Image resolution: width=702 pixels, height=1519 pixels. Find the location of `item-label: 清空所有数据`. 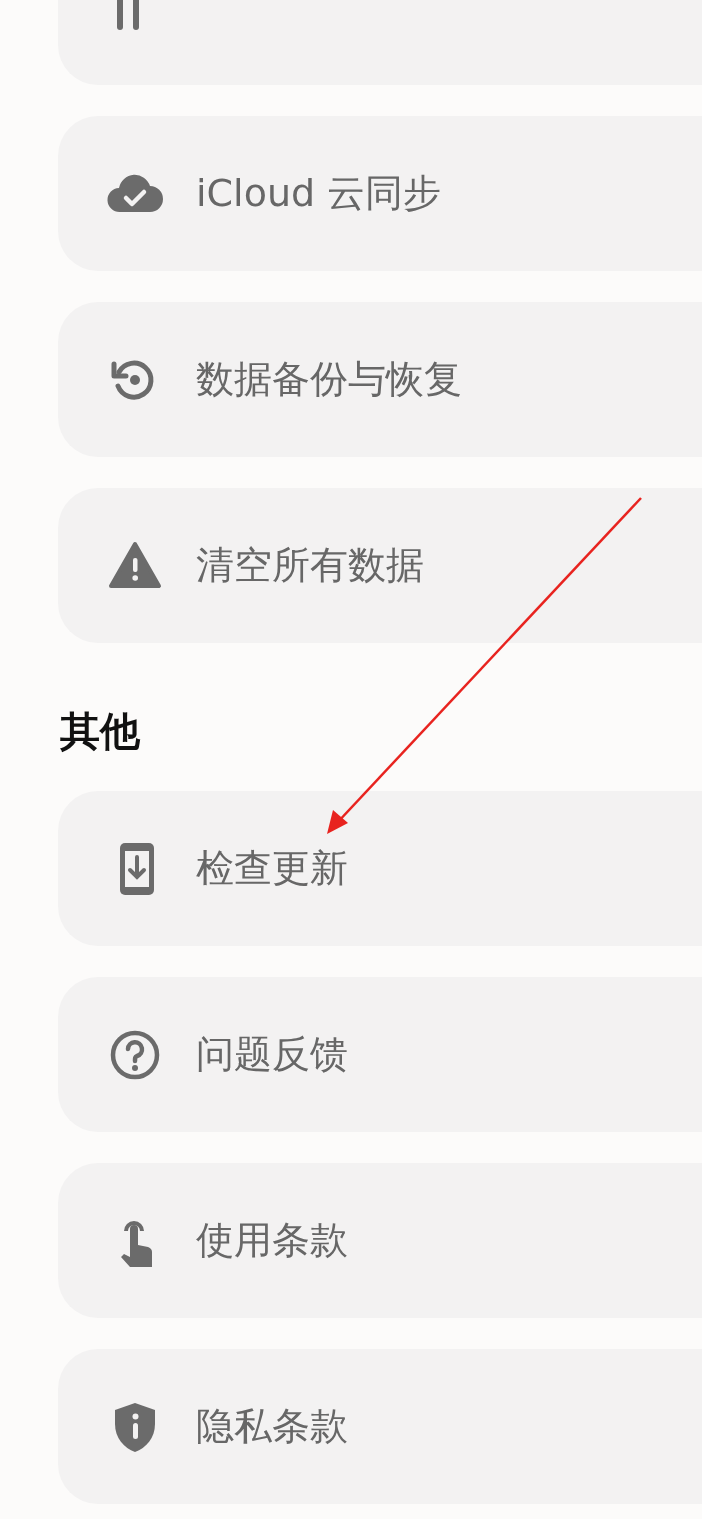

item-label: 清空所有数据 is located at coordinates (310, 565).